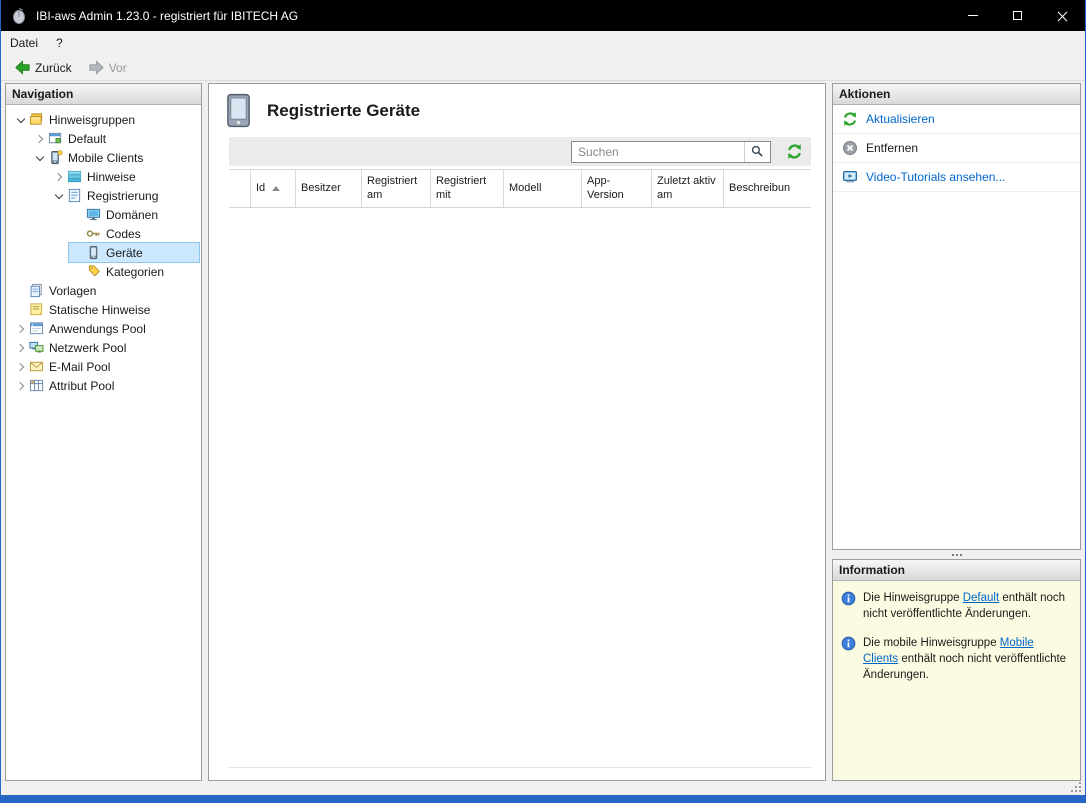 This screenshot has height=803, width=1086. I want to click on tree-item-kategorien: Kategorien, so click(103, 271).